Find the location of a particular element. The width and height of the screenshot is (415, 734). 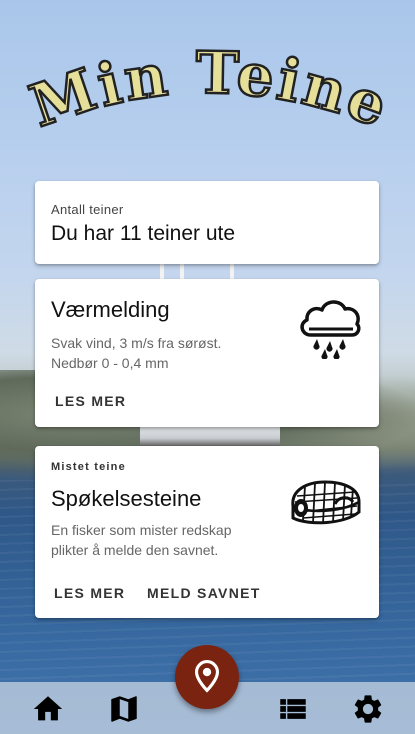

trap-count-value: Du har 11 teiner ute is located at coordinates (143, 233).